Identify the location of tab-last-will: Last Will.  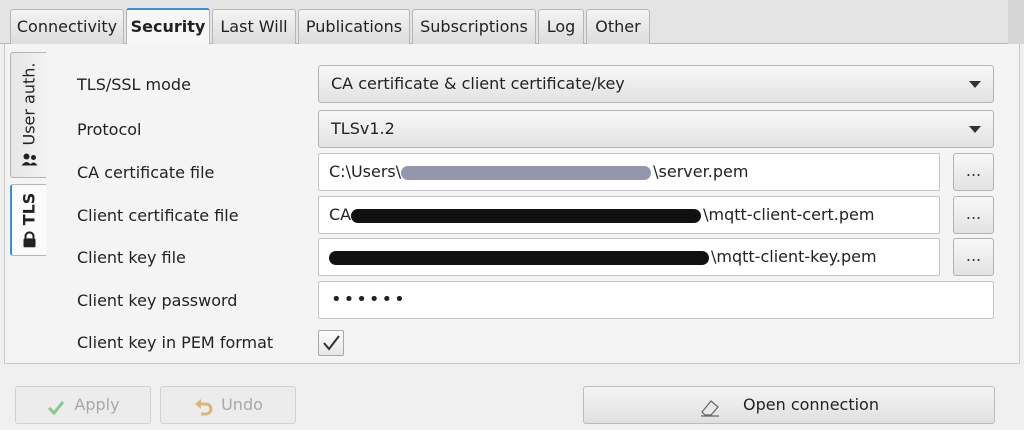
(254, 26).